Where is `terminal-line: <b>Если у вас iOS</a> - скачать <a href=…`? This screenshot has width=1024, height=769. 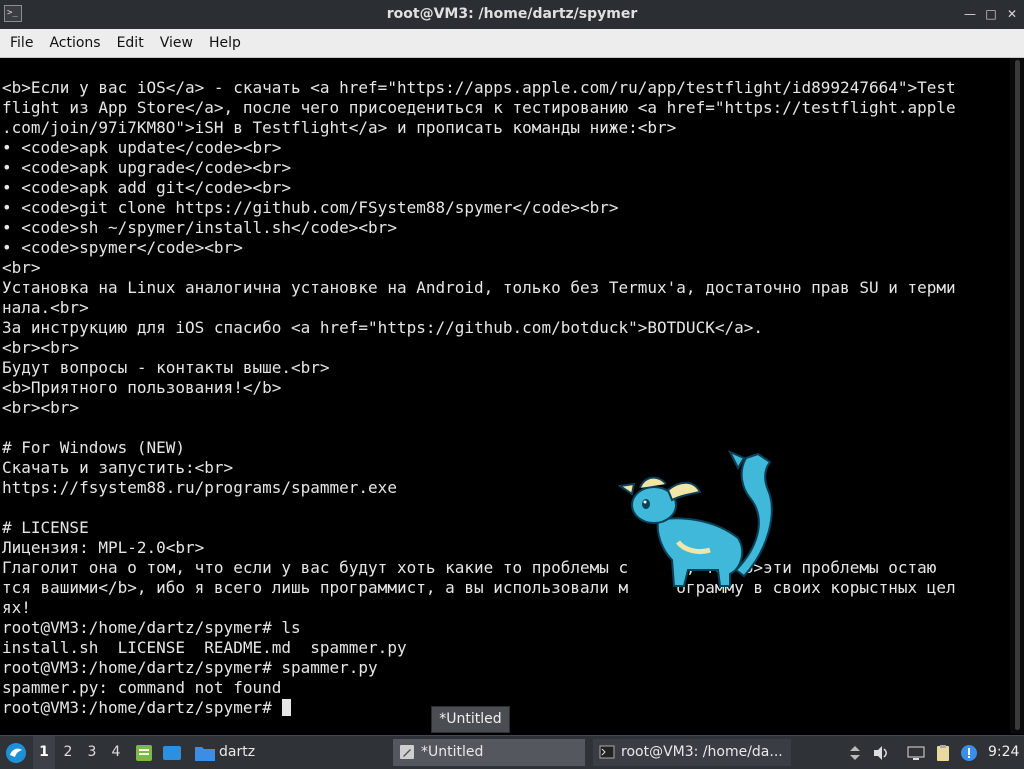 terminal-line: <b>Если у вас iOS</a> - скачать <a href=… is located at coordinates (479, 87).